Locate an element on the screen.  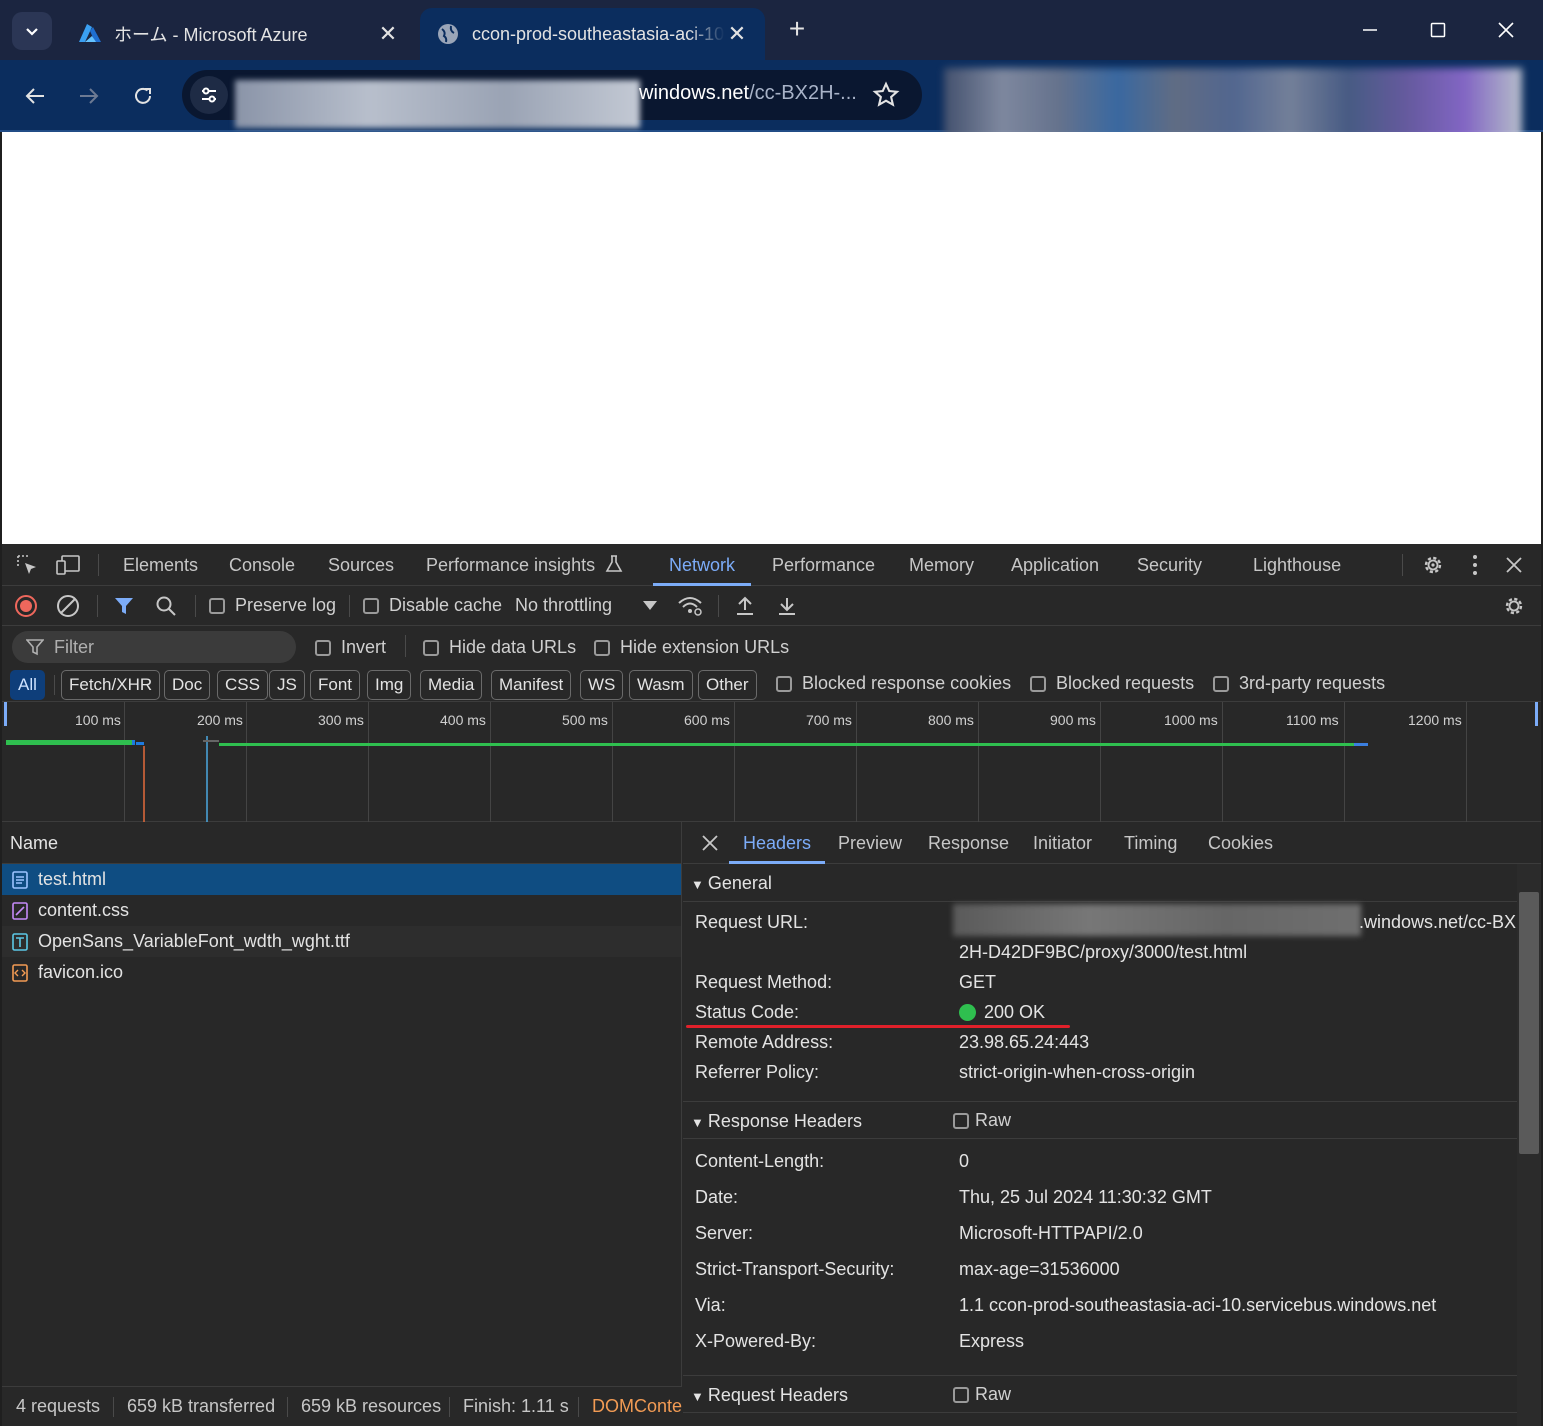
tab-performance-insights: Performance insights is located at coordinates (525, 565).